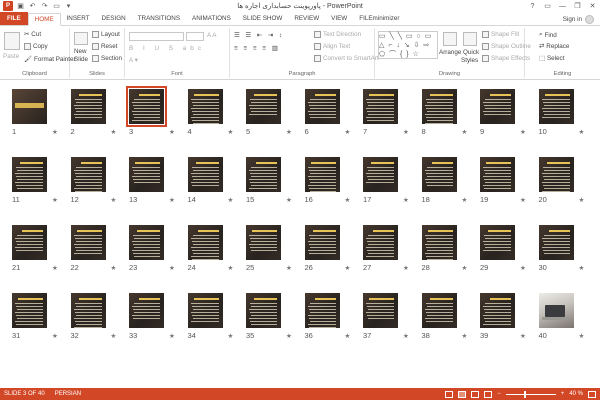  Describe the element at coordinates (12, 41) in the screenshot. I see `paste-icon` at that location.